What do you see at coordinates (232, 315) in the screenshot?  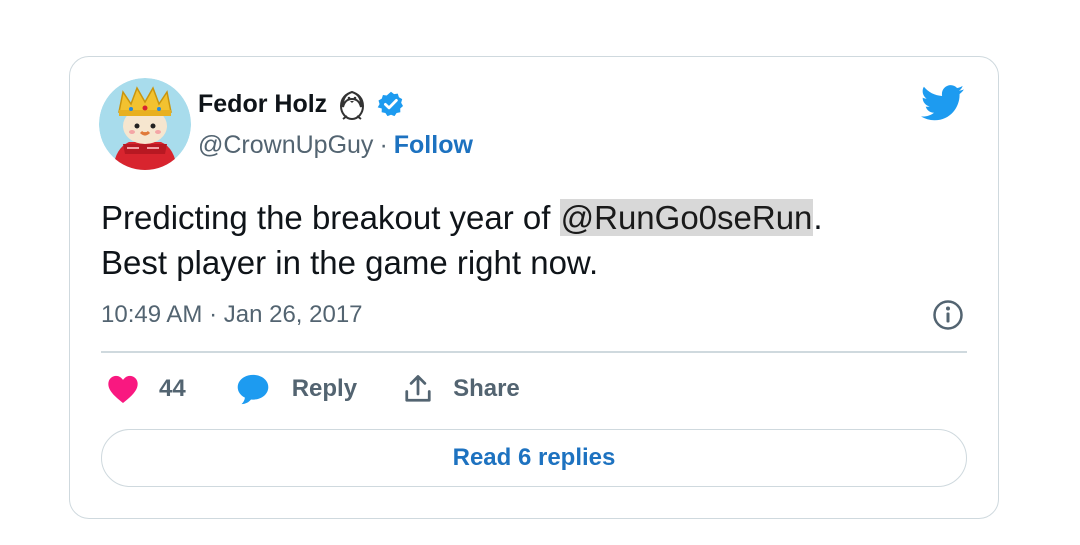 I see `tweet-timestamp: 10:49 AM · Jan 26, 2017` at bounding box center [232, 315].